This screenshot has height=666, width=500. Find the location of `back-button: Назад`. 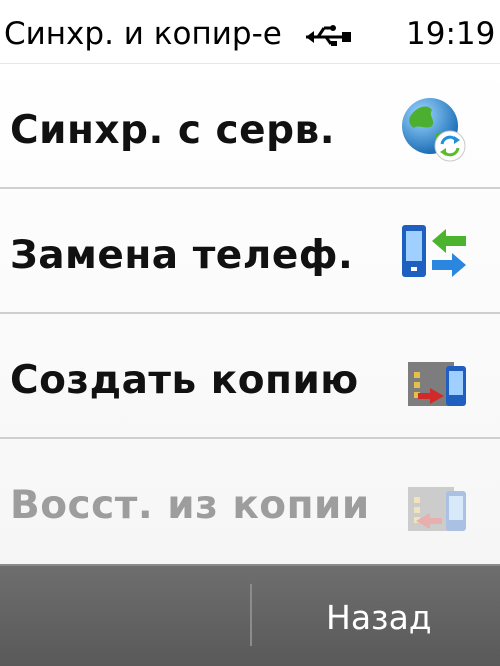

back-button: Назад is located at coordinates (376, 616).